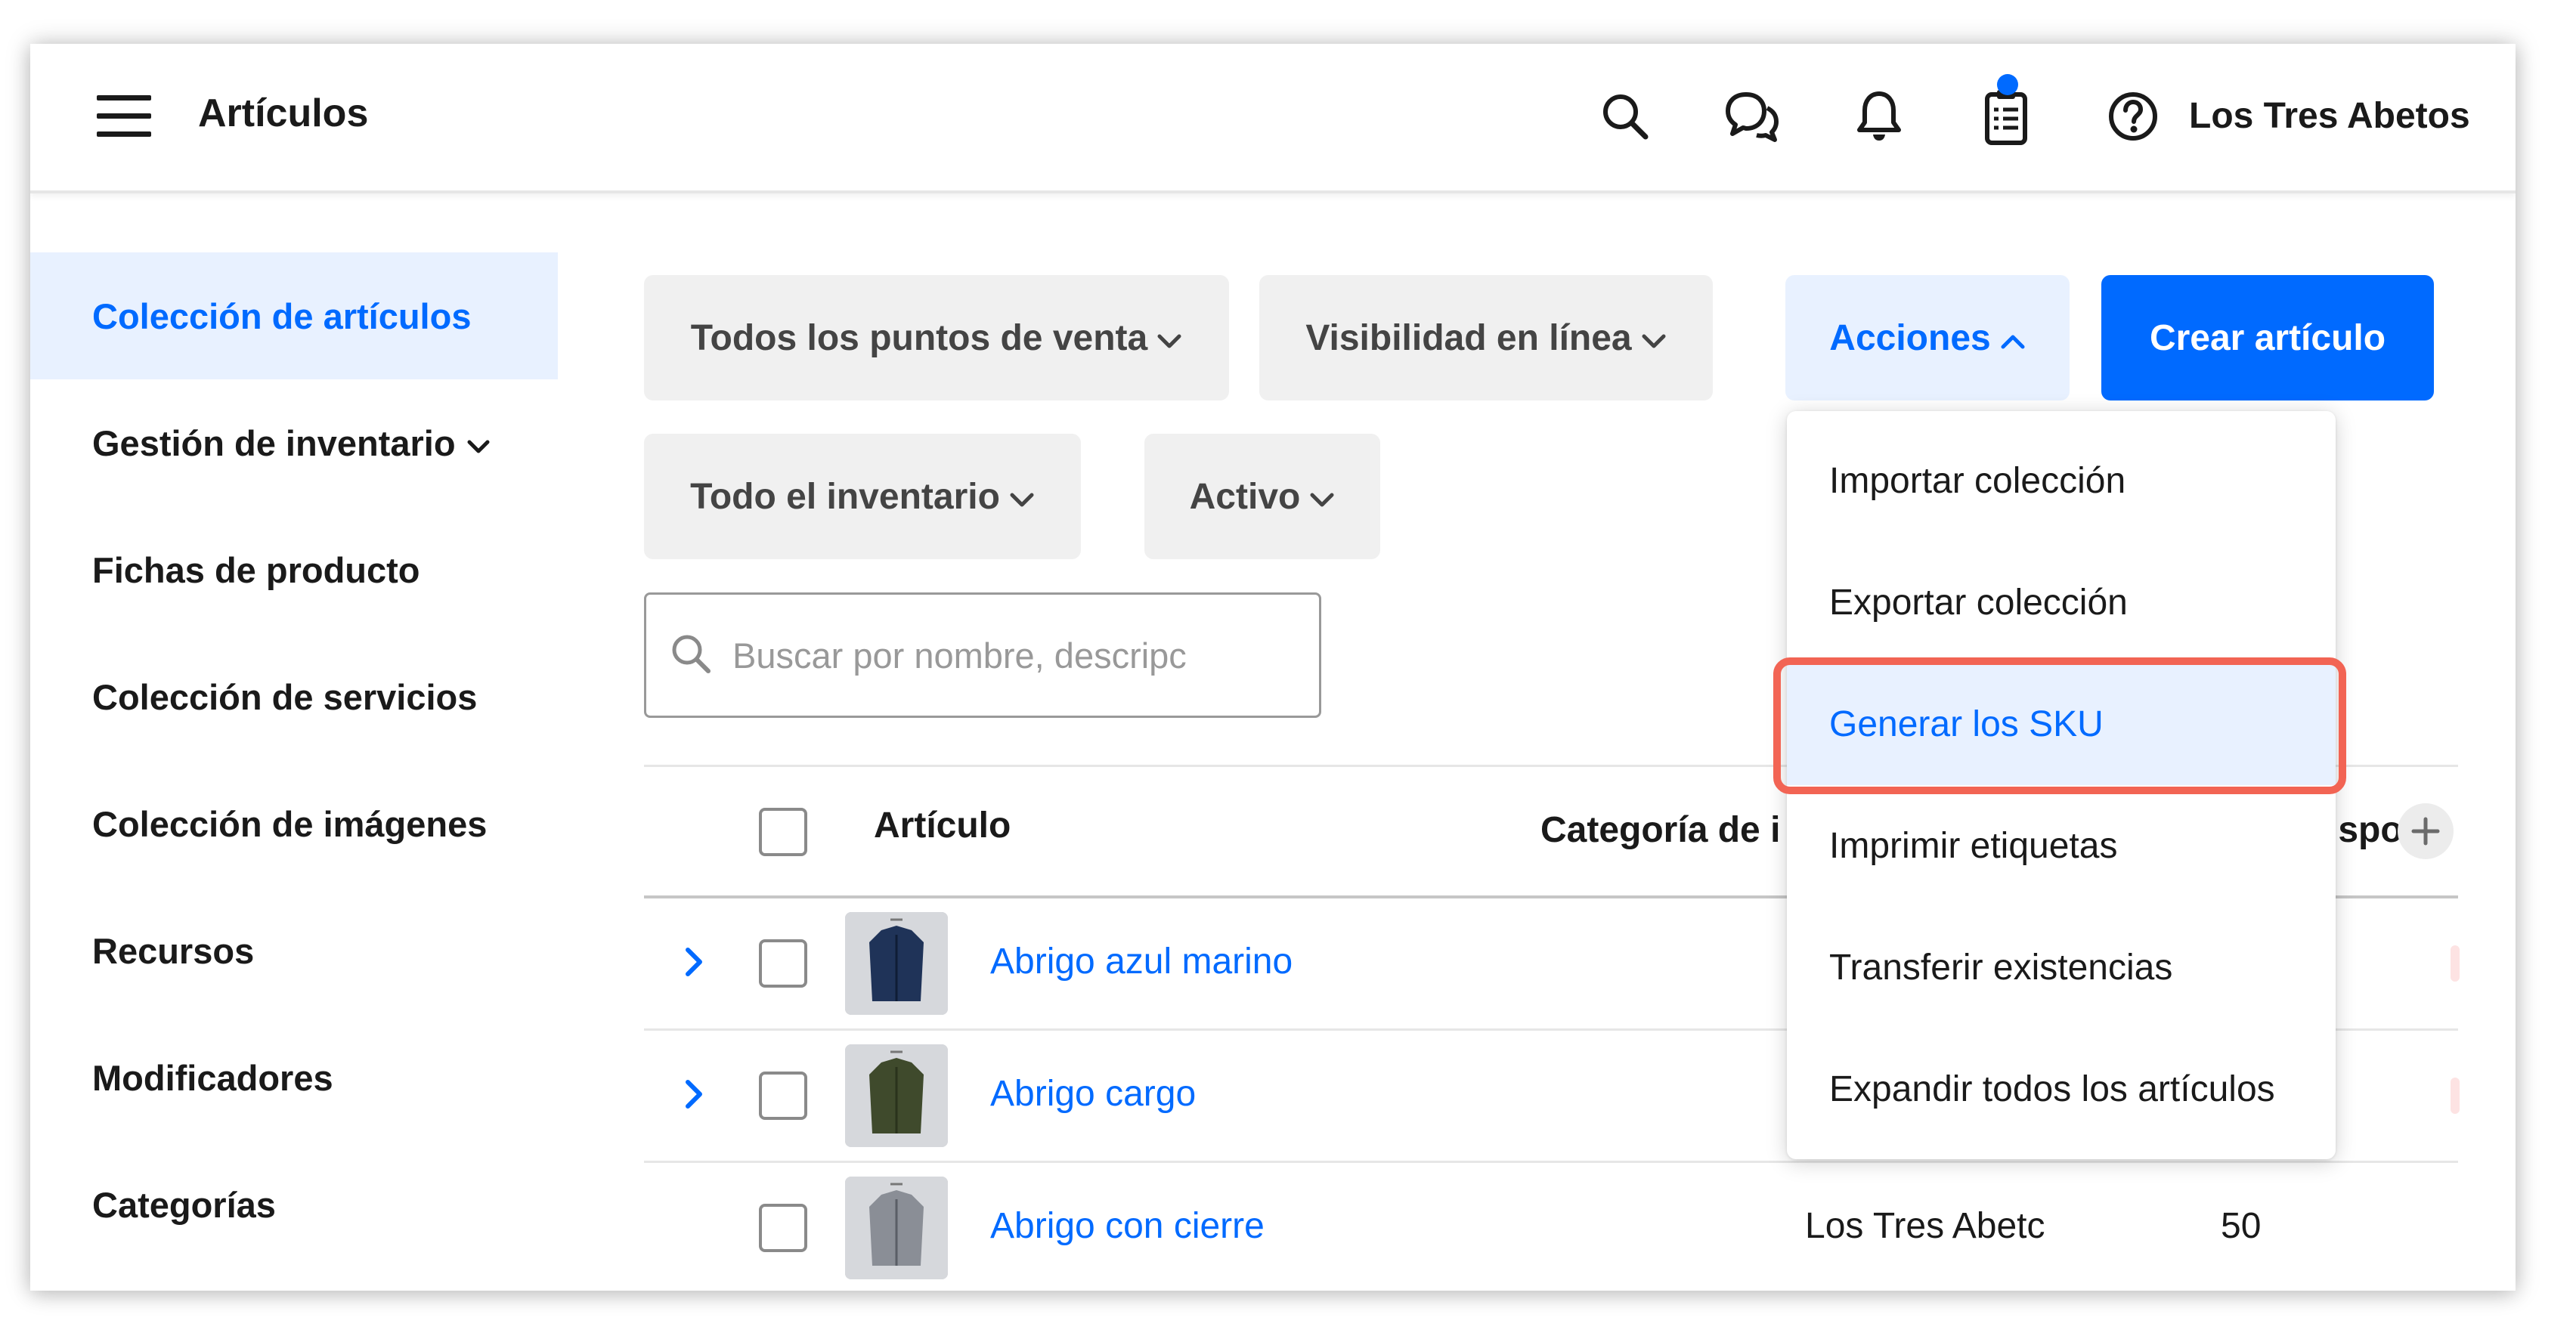  What do you see at coordinates (124, 117) in the screenshot?
I see `hamburger-menu-icon` at bounding box center [124, 117].